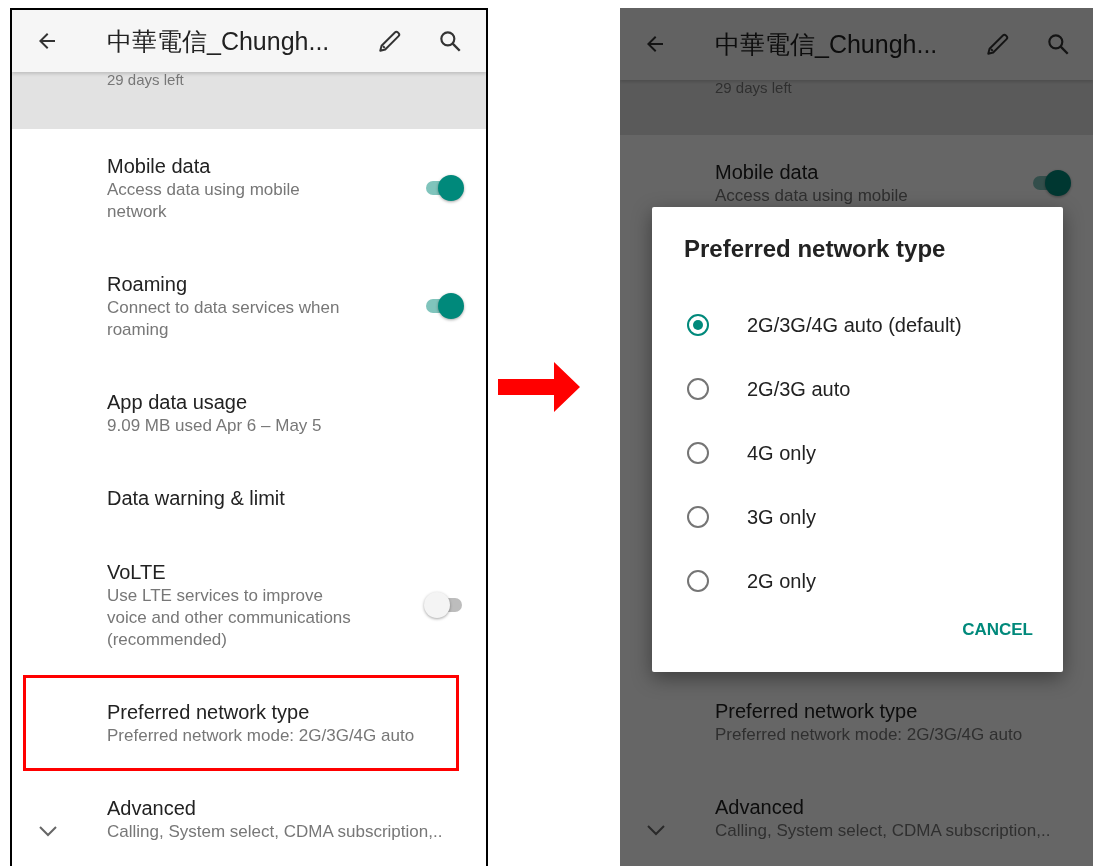 The image size is (1093, 866). Describe the element at coordinates (145, 80) in the screenshot. I see `days-left-text: 29 days left` at that location.